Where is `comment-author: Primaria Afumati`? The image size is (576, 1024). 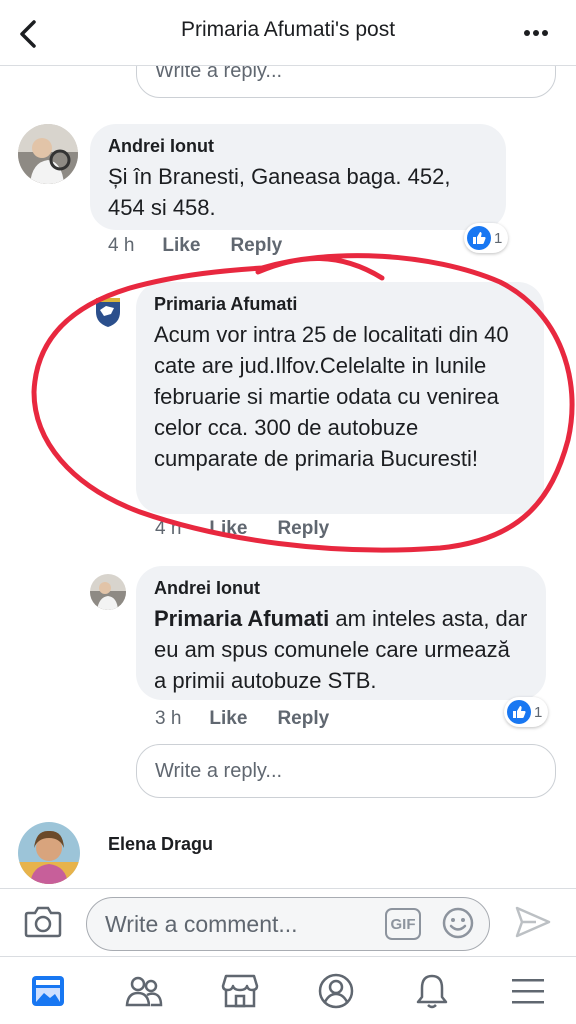
comment-author: Primaria Afumati is located at coordinates (340, 304).